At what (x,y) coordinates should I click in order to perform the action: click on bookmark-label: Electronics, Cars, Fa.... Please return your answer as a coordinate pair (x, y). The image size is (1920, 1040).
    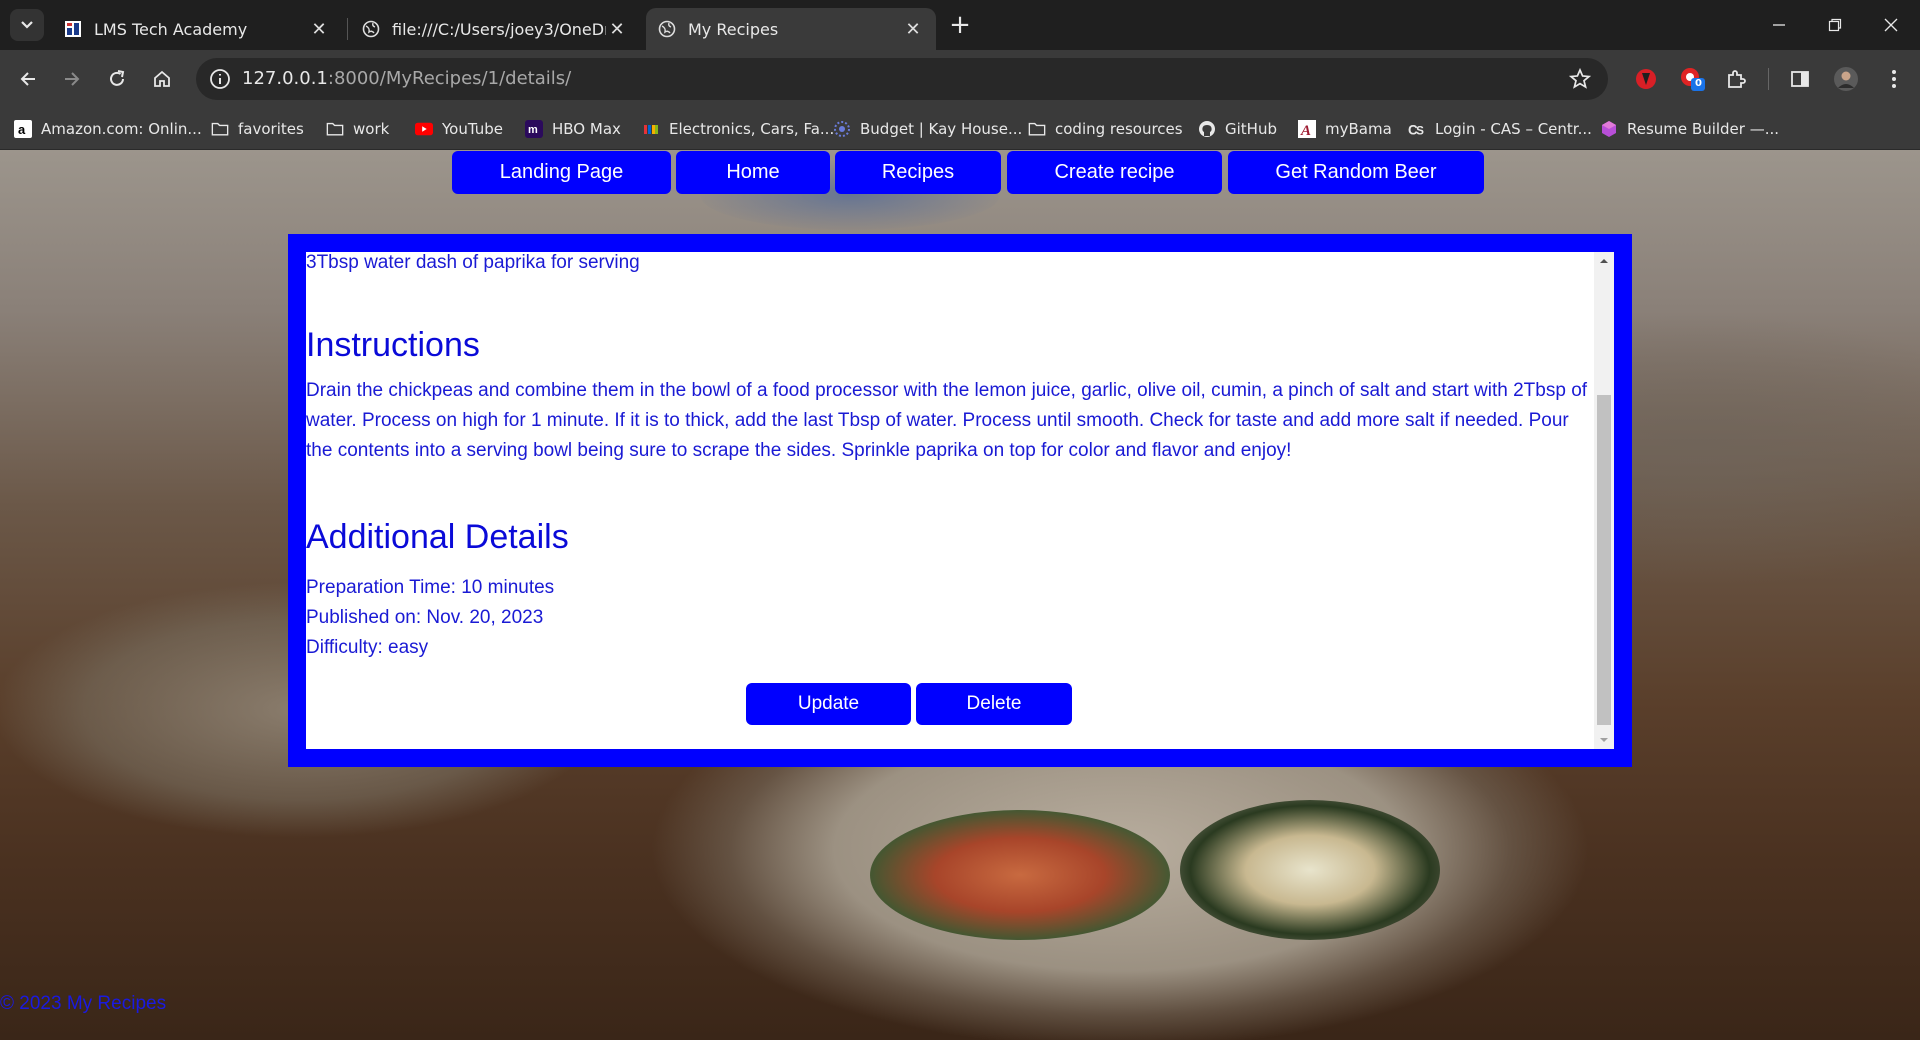
    Looking at the image, I should click on (752, 129).